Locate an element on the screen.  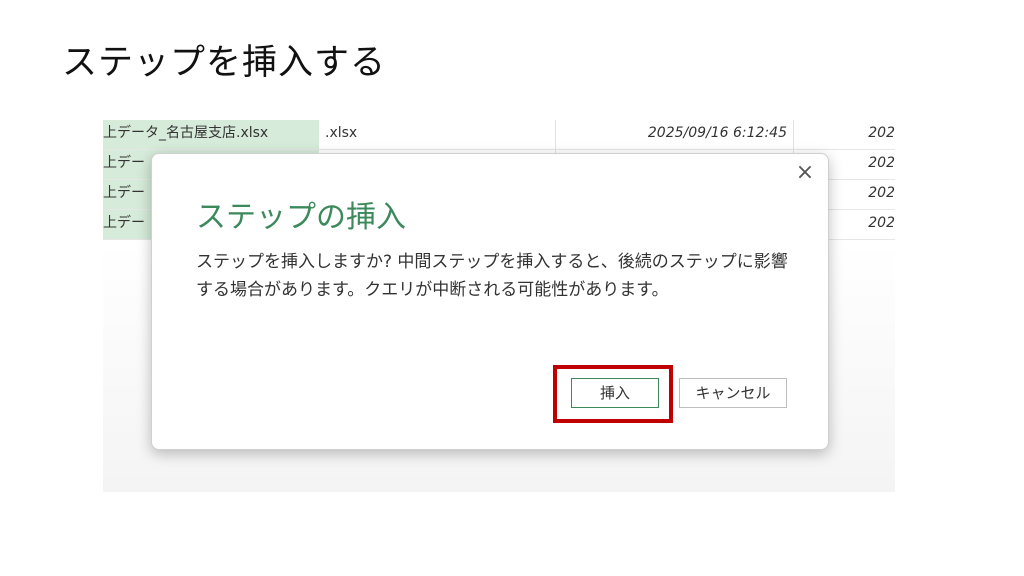
date2-cell: 202 is located at coordinates (844, 134).